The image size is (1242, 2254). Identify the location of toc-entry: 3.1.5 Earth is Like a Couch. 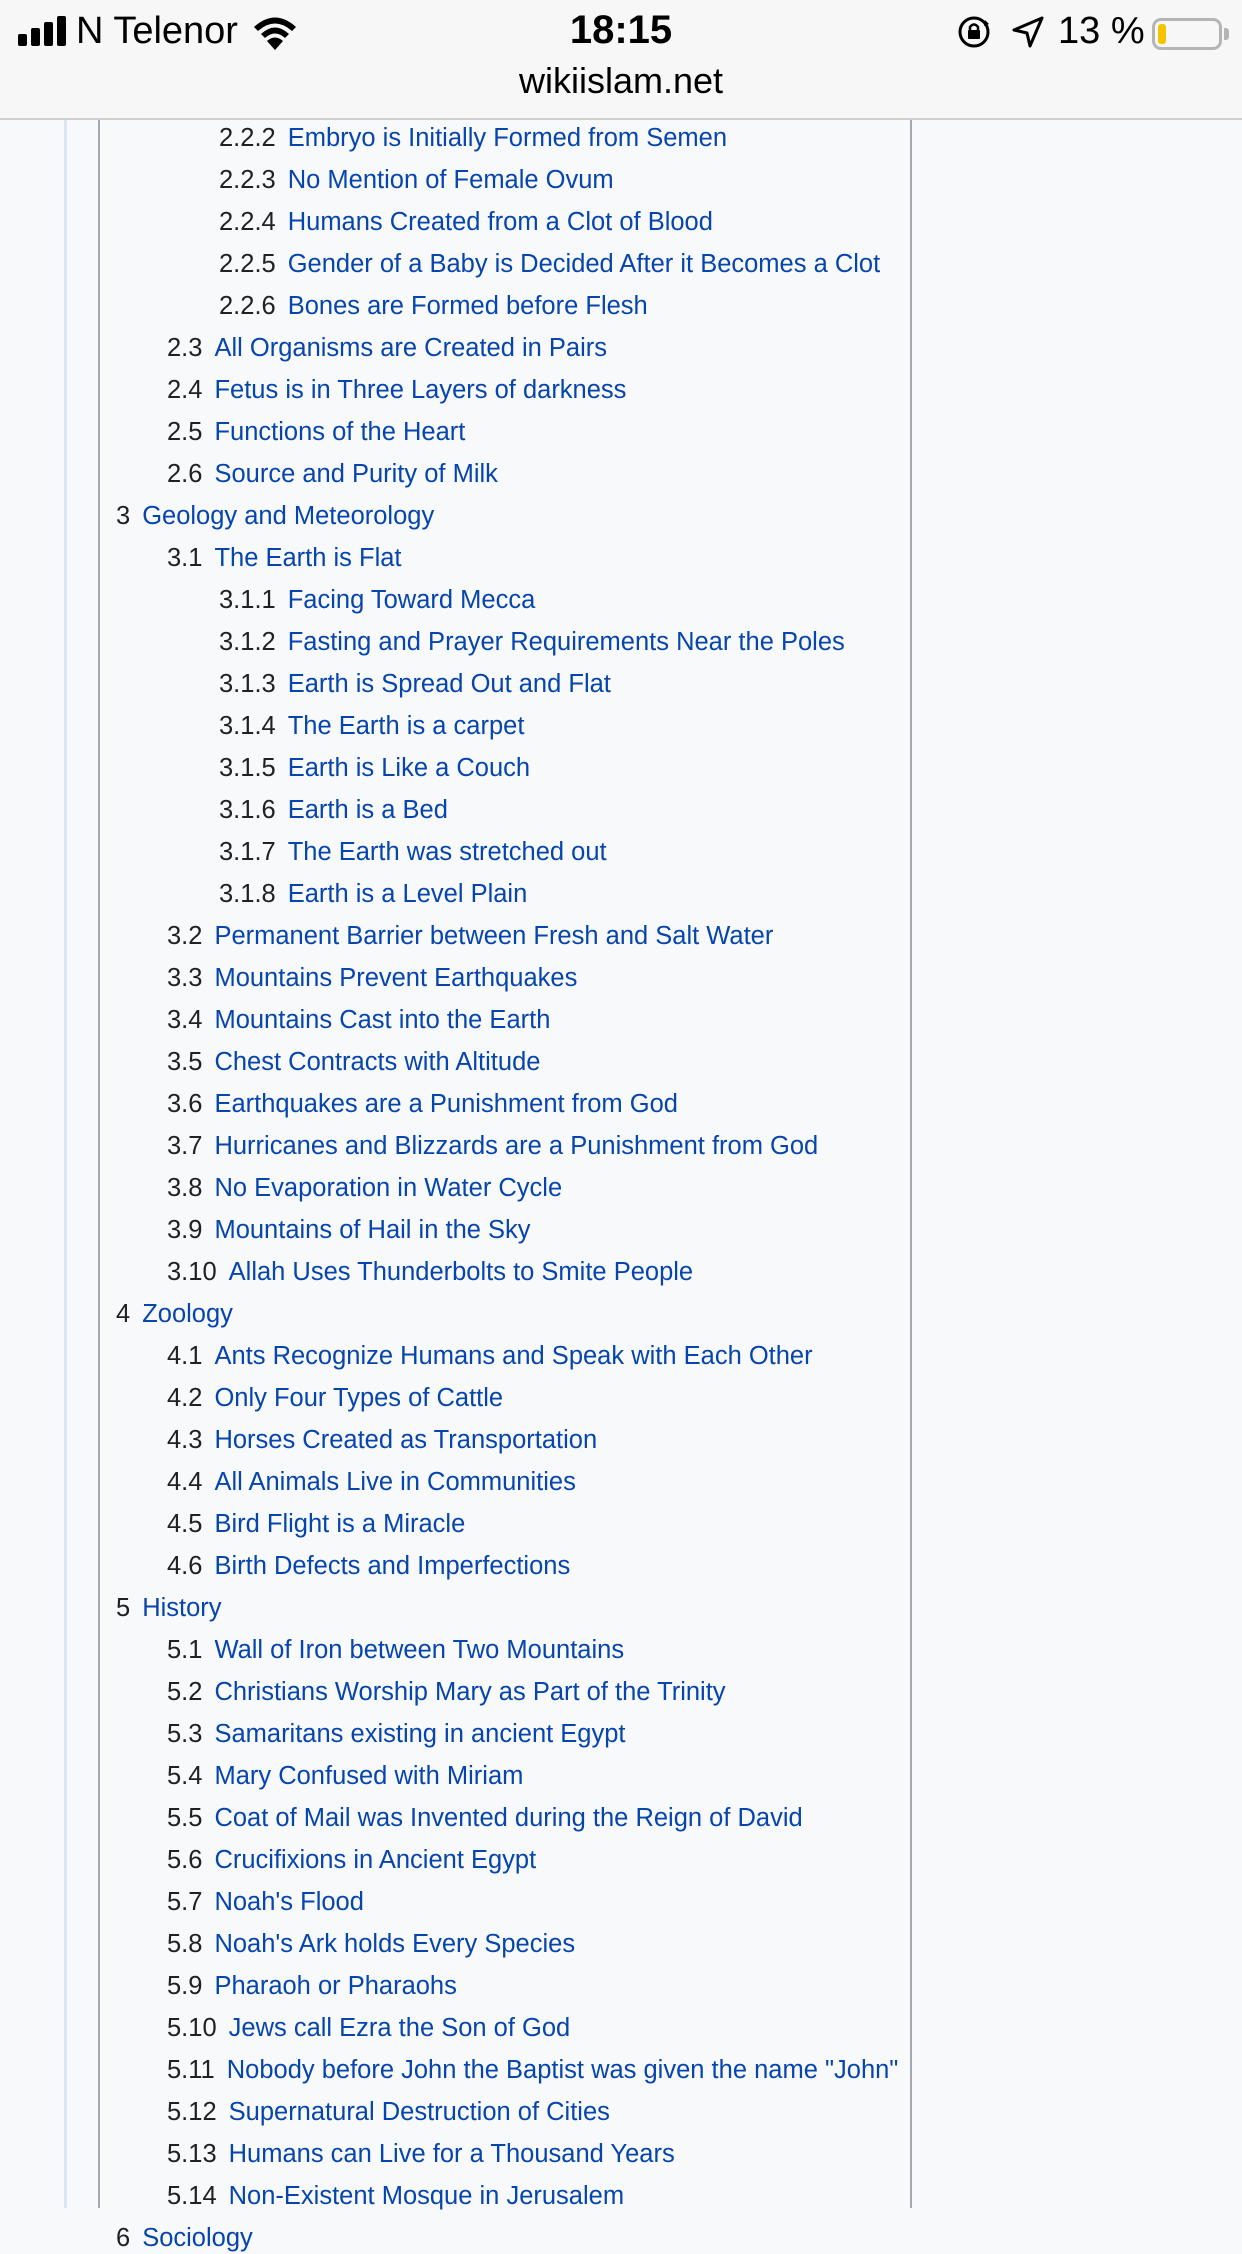
(374, 768).